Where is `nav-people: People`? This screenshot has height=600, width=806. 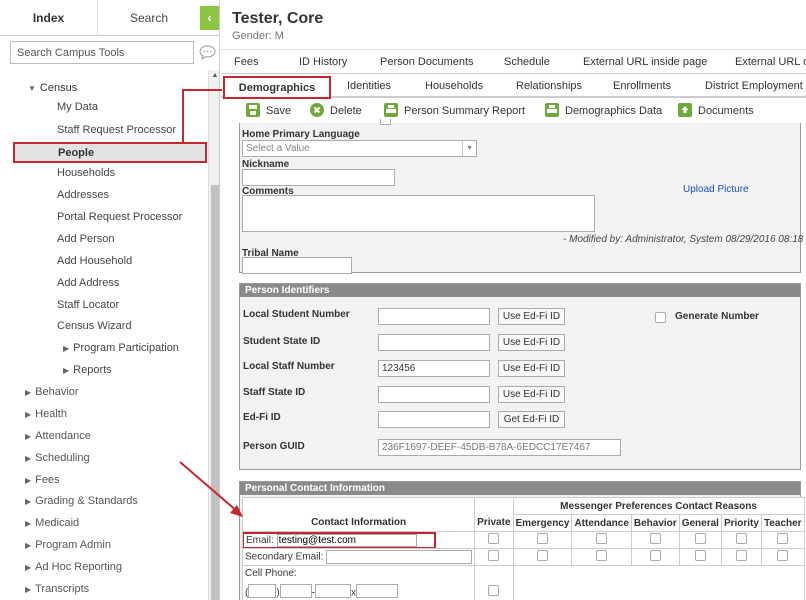 nav-people: People is located at coordinates (110, 152).